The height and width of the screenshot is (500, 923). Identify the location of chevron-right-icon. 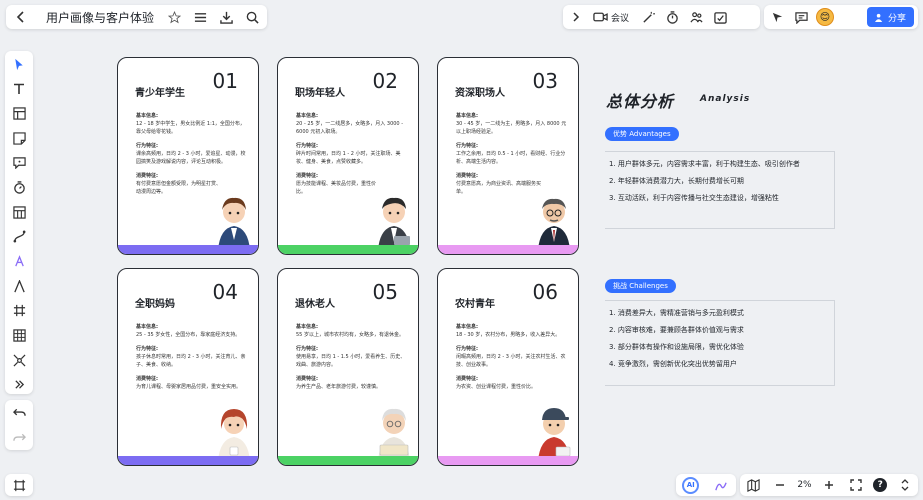
(576, 17).